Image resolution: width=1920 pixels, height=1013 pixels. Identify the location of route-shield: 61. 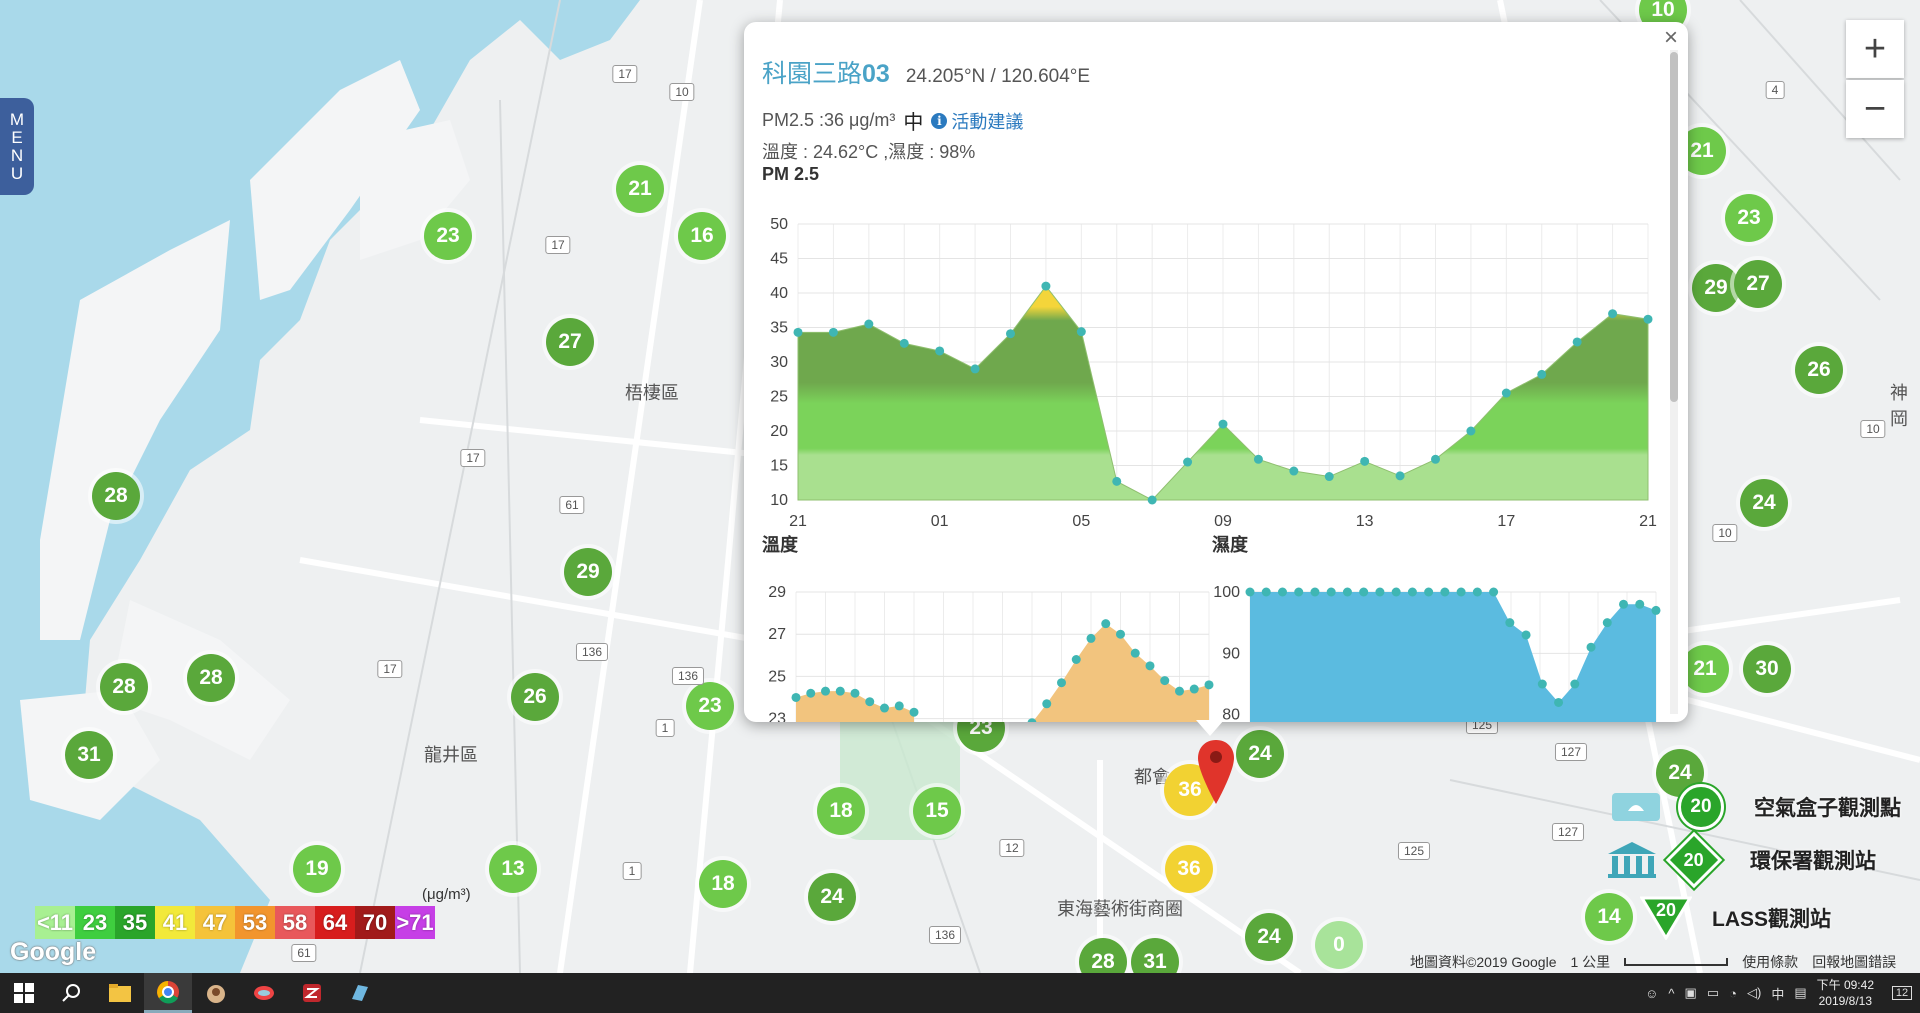
(572, 505).